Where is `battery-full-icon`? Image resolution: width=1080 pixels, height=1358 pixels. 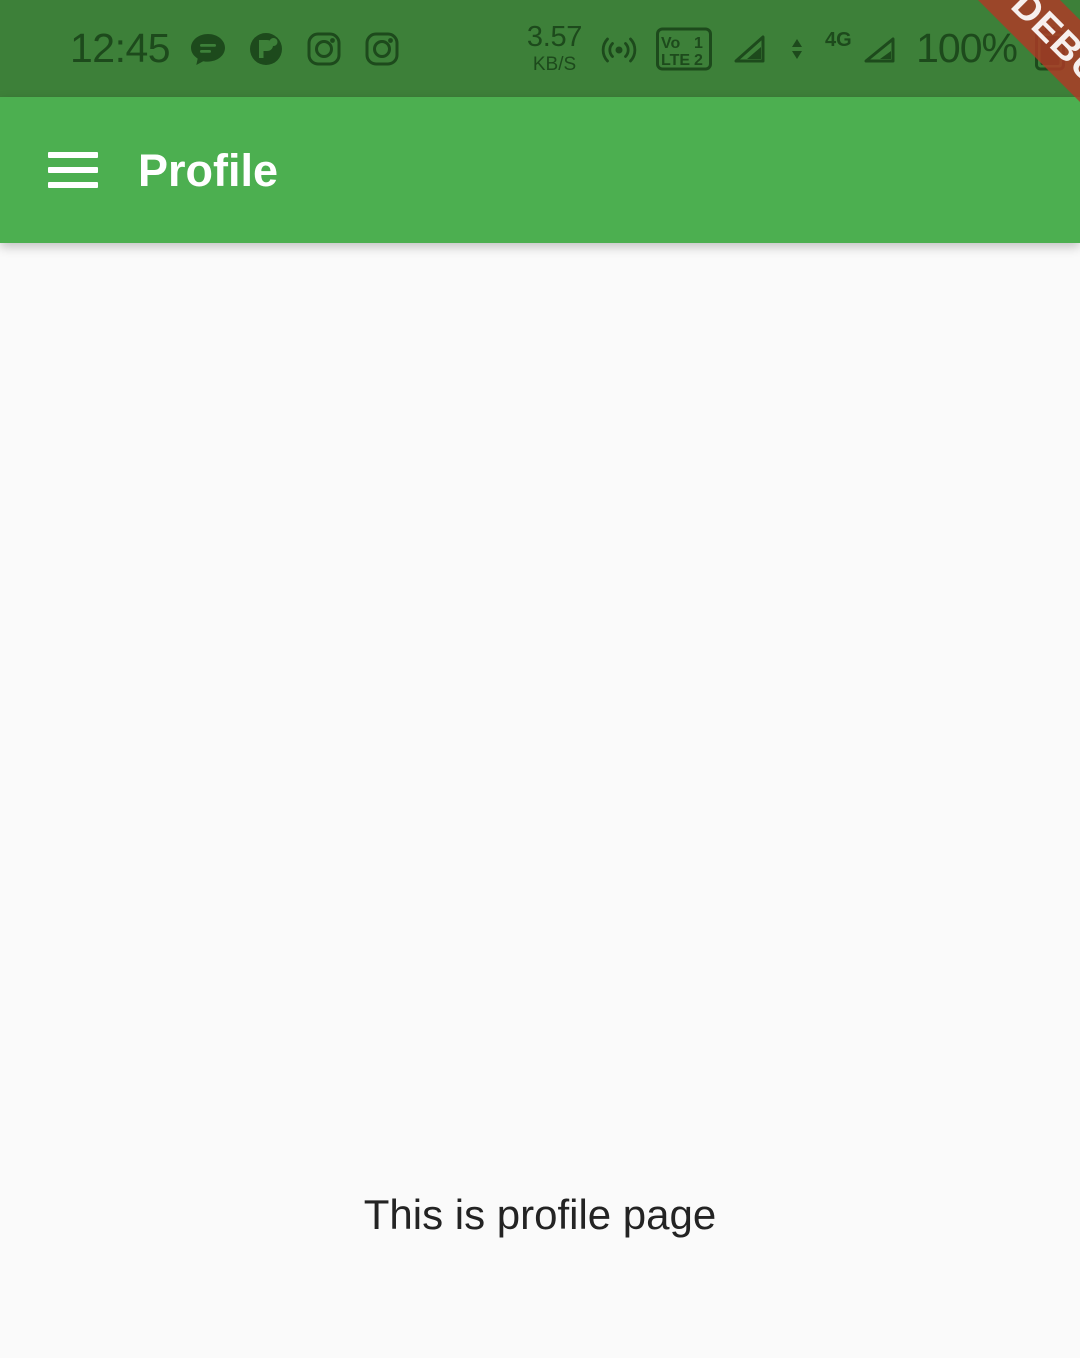 battery-full-icon is located at coordinates (1050, 48).